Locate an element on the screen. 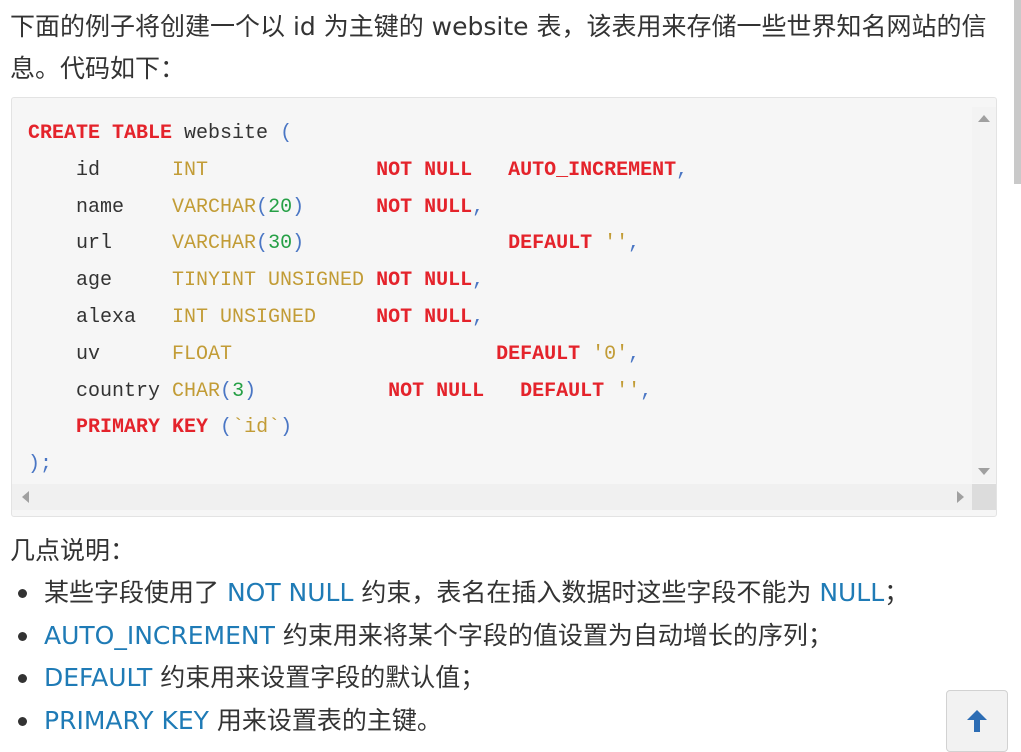 This screenshot has height=752, width=1021. page-scrollbar-thumb is located at coordinates (1017, 92).